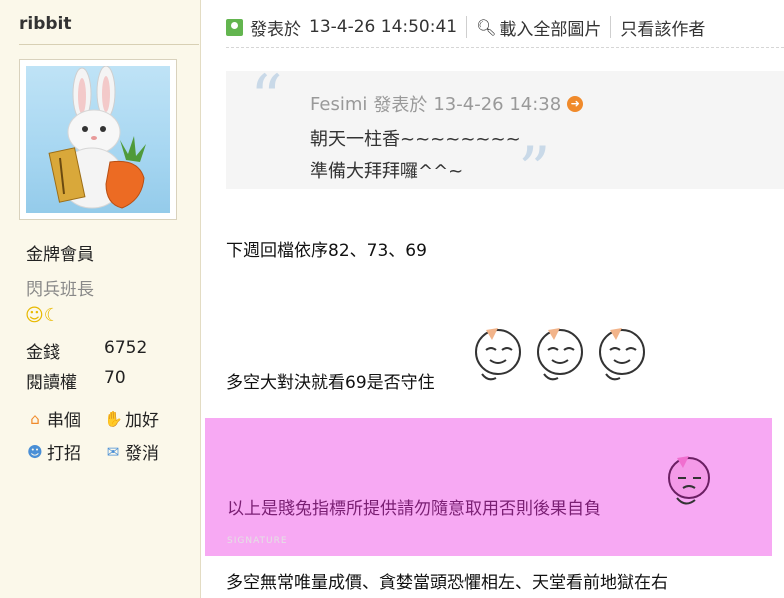  Describe the element at coordinates (415, 139) in the screenshot. I see `quote-line: 朝天一柱香~~~~~~~~` at that location.